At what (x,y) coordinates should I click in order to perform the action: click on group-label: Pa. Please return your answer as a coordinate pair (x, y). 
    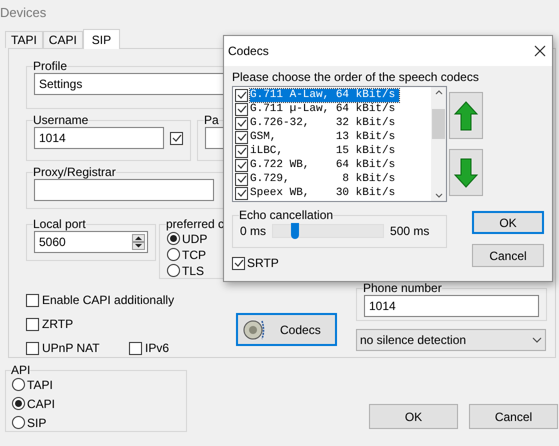
    Looking at the image, I should click on (211, 120).